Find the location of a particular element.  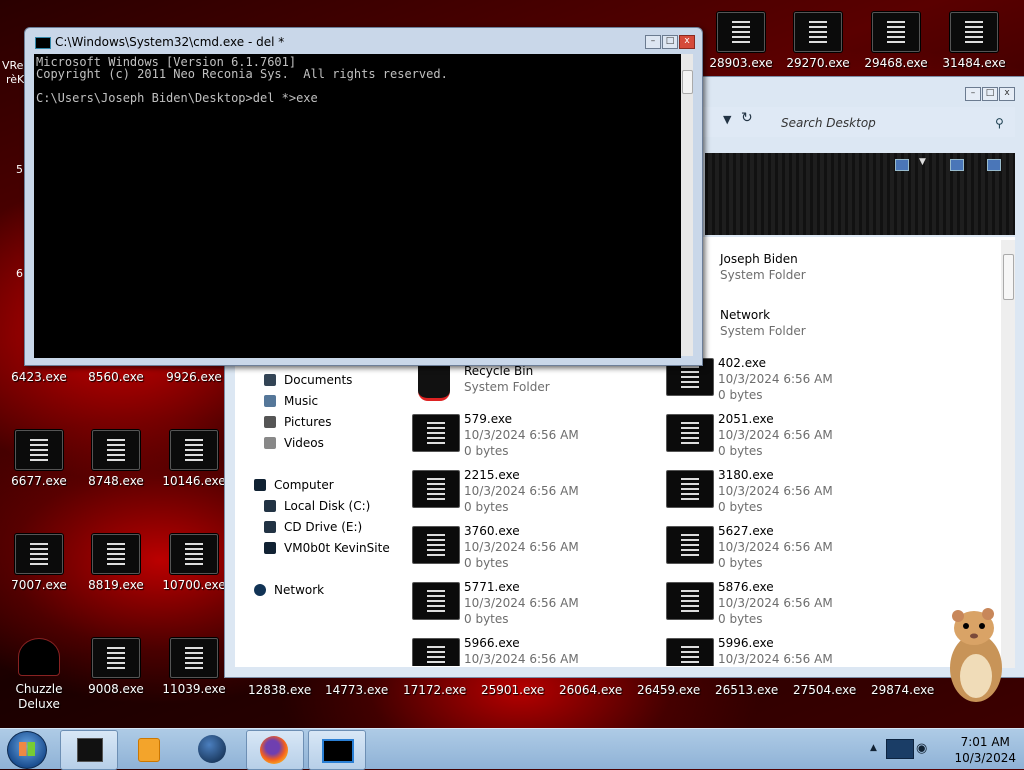

nav-network: Network is located at coordinates (289, 590).